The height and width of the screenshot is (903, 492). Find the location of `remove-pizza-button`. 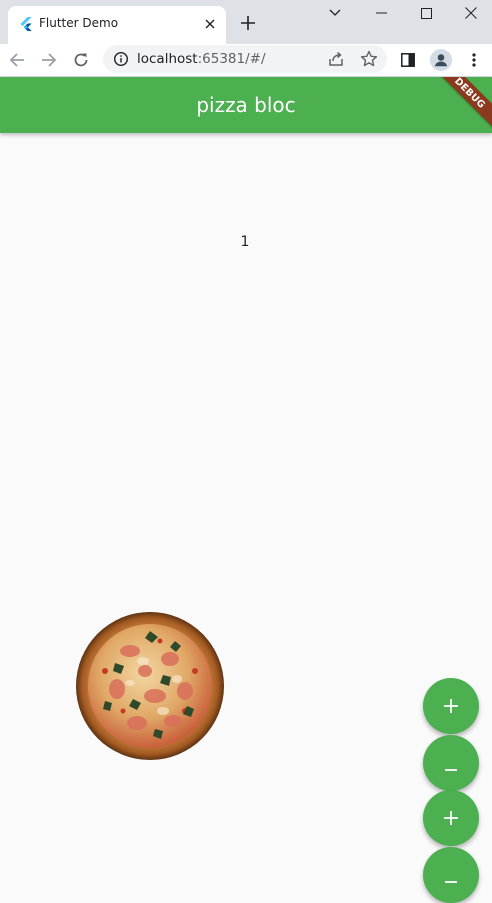

remove-pizza-button is located at coordinates (451, 763).